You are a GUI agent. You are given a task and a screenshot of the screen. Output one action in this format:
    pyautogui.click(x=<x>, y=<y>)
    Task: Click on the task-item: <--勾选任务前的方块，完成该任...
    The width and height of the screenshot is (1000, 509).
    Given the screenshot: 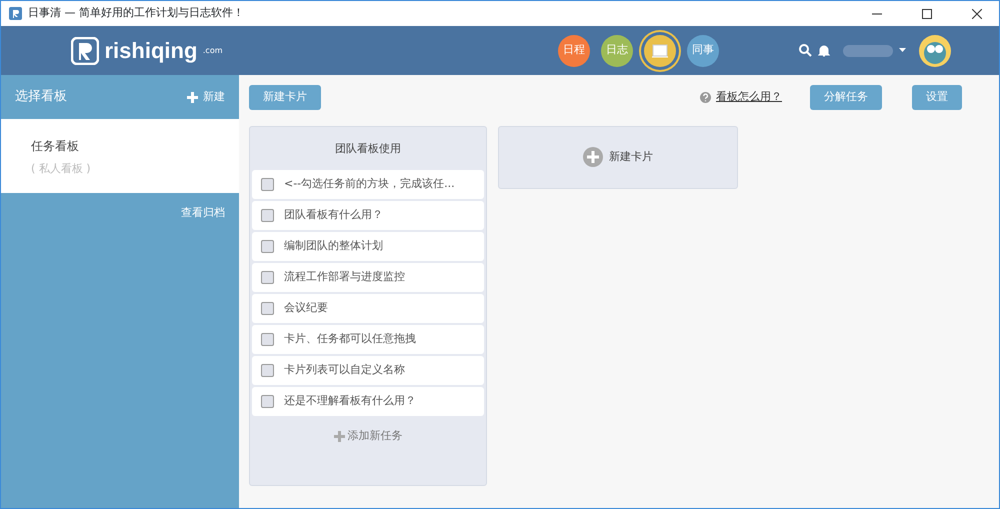 What is the action you would take?
    pyautogui.click(x=368, y=184)
    